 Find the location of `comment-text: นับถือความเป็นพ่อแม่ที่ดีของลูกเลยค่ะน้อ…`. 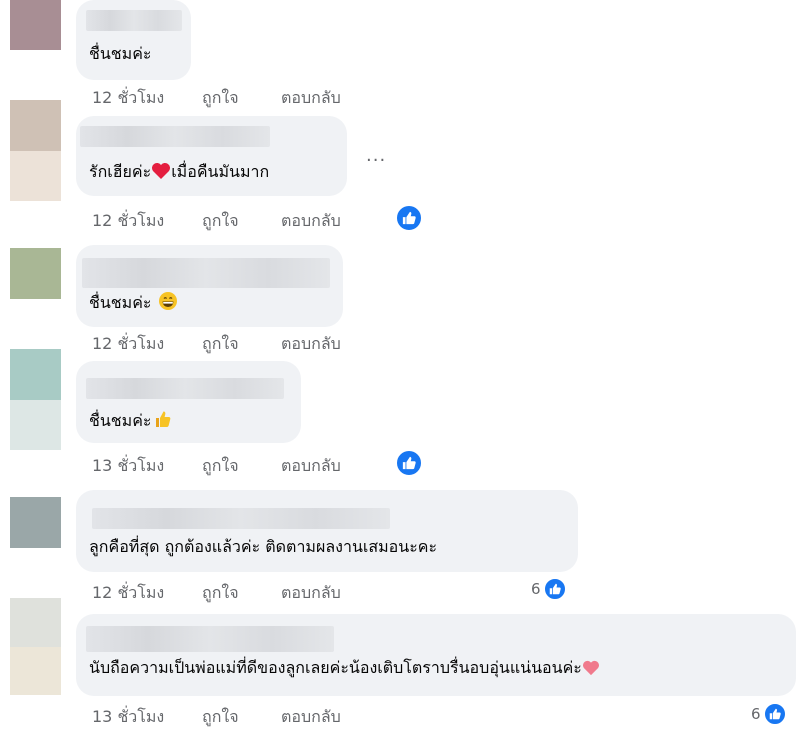

comment-text: นับถือความเป็นพ่อแม่ที่ดีของลูกเลยค่ะน้อ… is located at coordinates (344, 669).